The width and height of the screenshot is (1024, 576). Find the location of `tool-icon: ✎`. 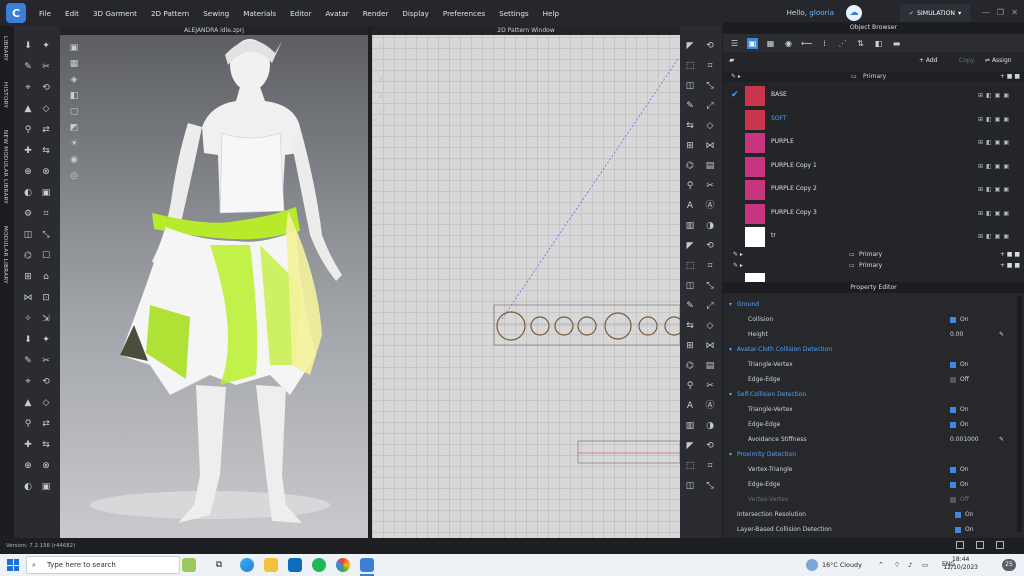

tool-icon: ✎ is located at coordinates (690, 106).